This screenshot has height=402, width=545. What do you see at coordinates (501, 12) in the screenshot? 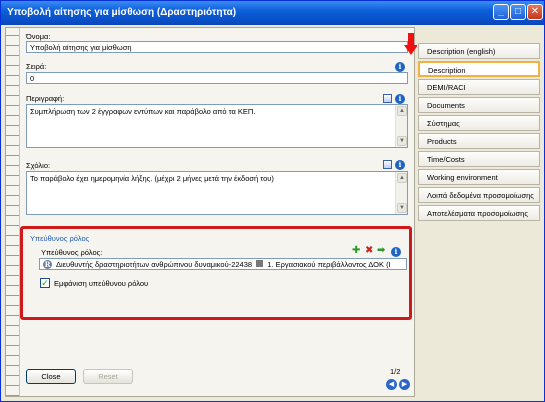
I see `minimize-button: _` at bounding box center [501, 12].